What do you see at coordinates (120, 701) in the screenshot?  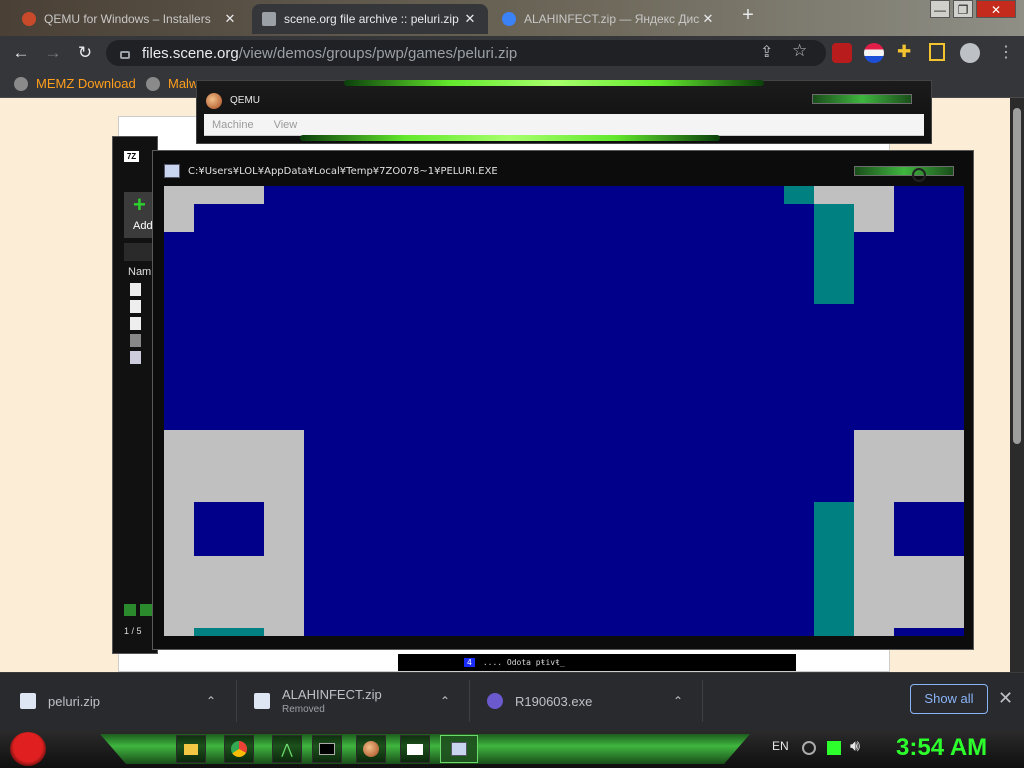 I see `download-item-peluri: peluri.zip` at bounding box center [120, 701].